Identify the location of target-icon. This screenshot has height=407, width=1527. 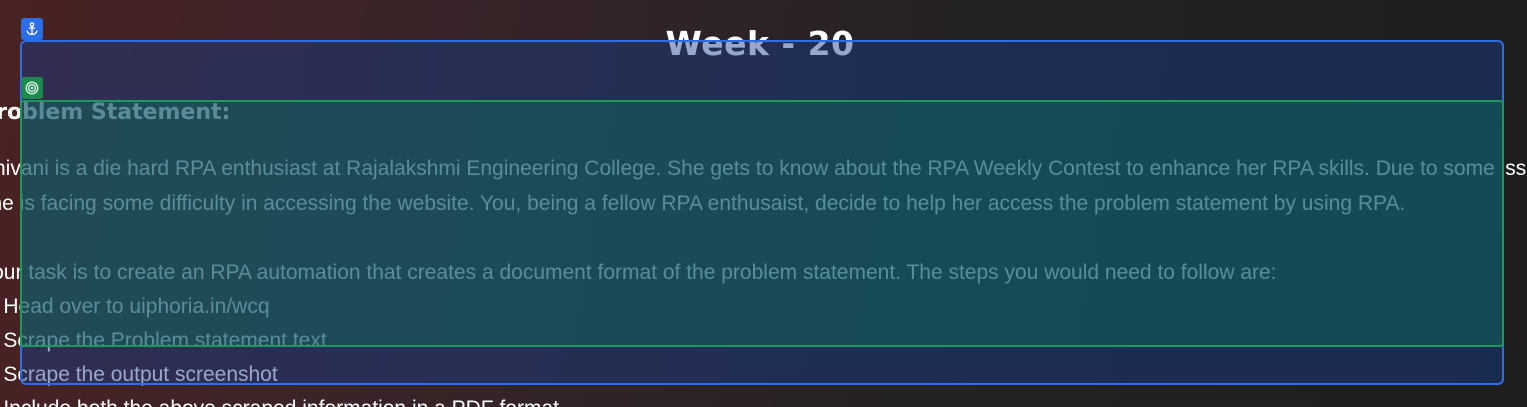
(32, 88).